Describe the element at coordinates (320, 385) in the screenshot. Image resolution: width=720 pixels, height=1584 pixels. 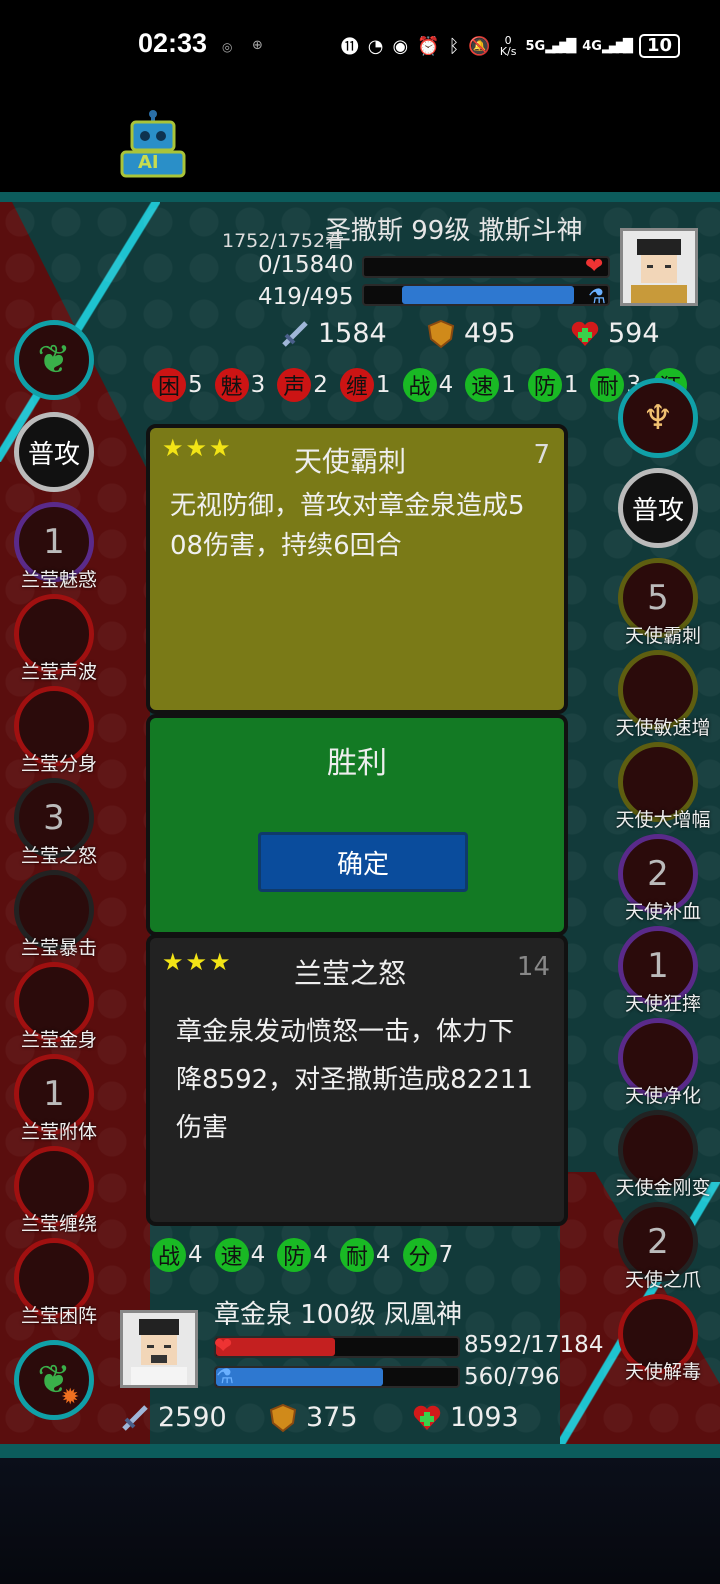
I see `buff-count: 2` at that location.